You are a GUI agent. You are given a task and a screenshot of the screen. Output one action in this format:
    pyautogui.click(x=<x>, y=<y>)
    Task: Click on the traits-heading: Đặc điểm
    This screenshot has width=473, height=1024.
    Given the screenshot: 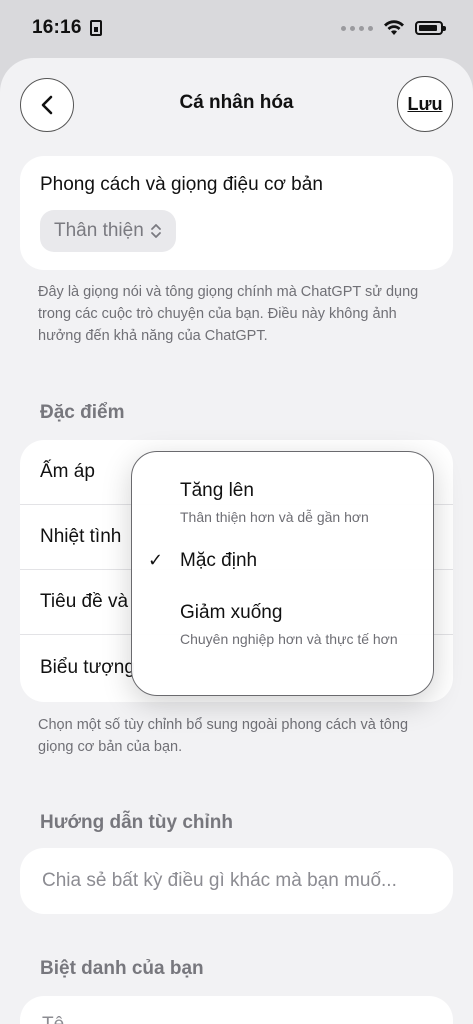 What is the action you would take?
    pyautogui.click(x=82, y=412)
    